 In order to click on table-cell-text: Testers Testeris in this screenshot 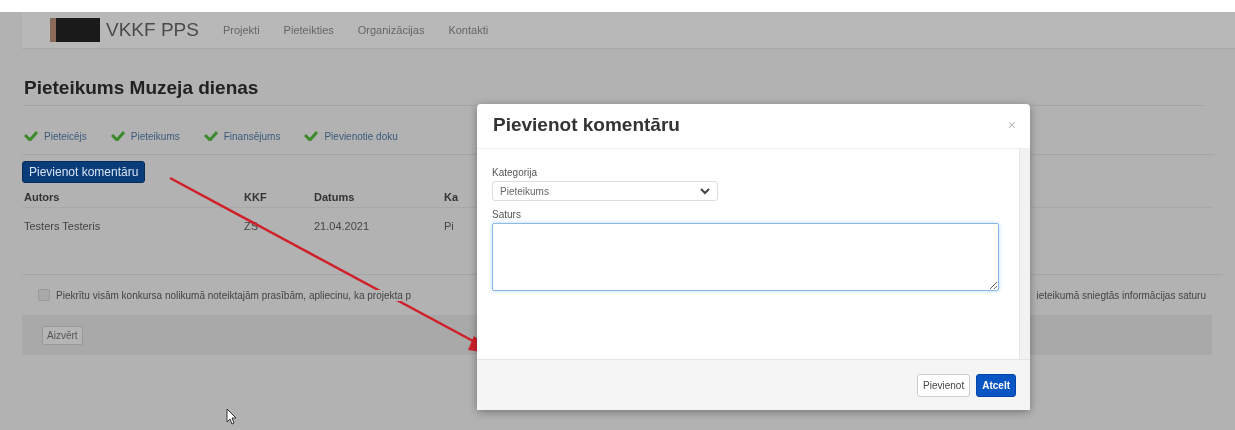, I will do `click(63, 226)`.